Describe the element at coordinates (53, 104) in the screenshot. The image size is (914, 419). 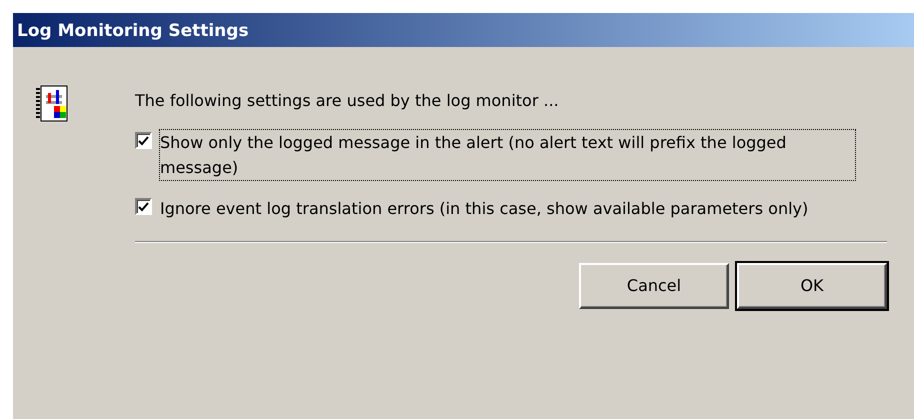
I see `log-document-icon` at that location.